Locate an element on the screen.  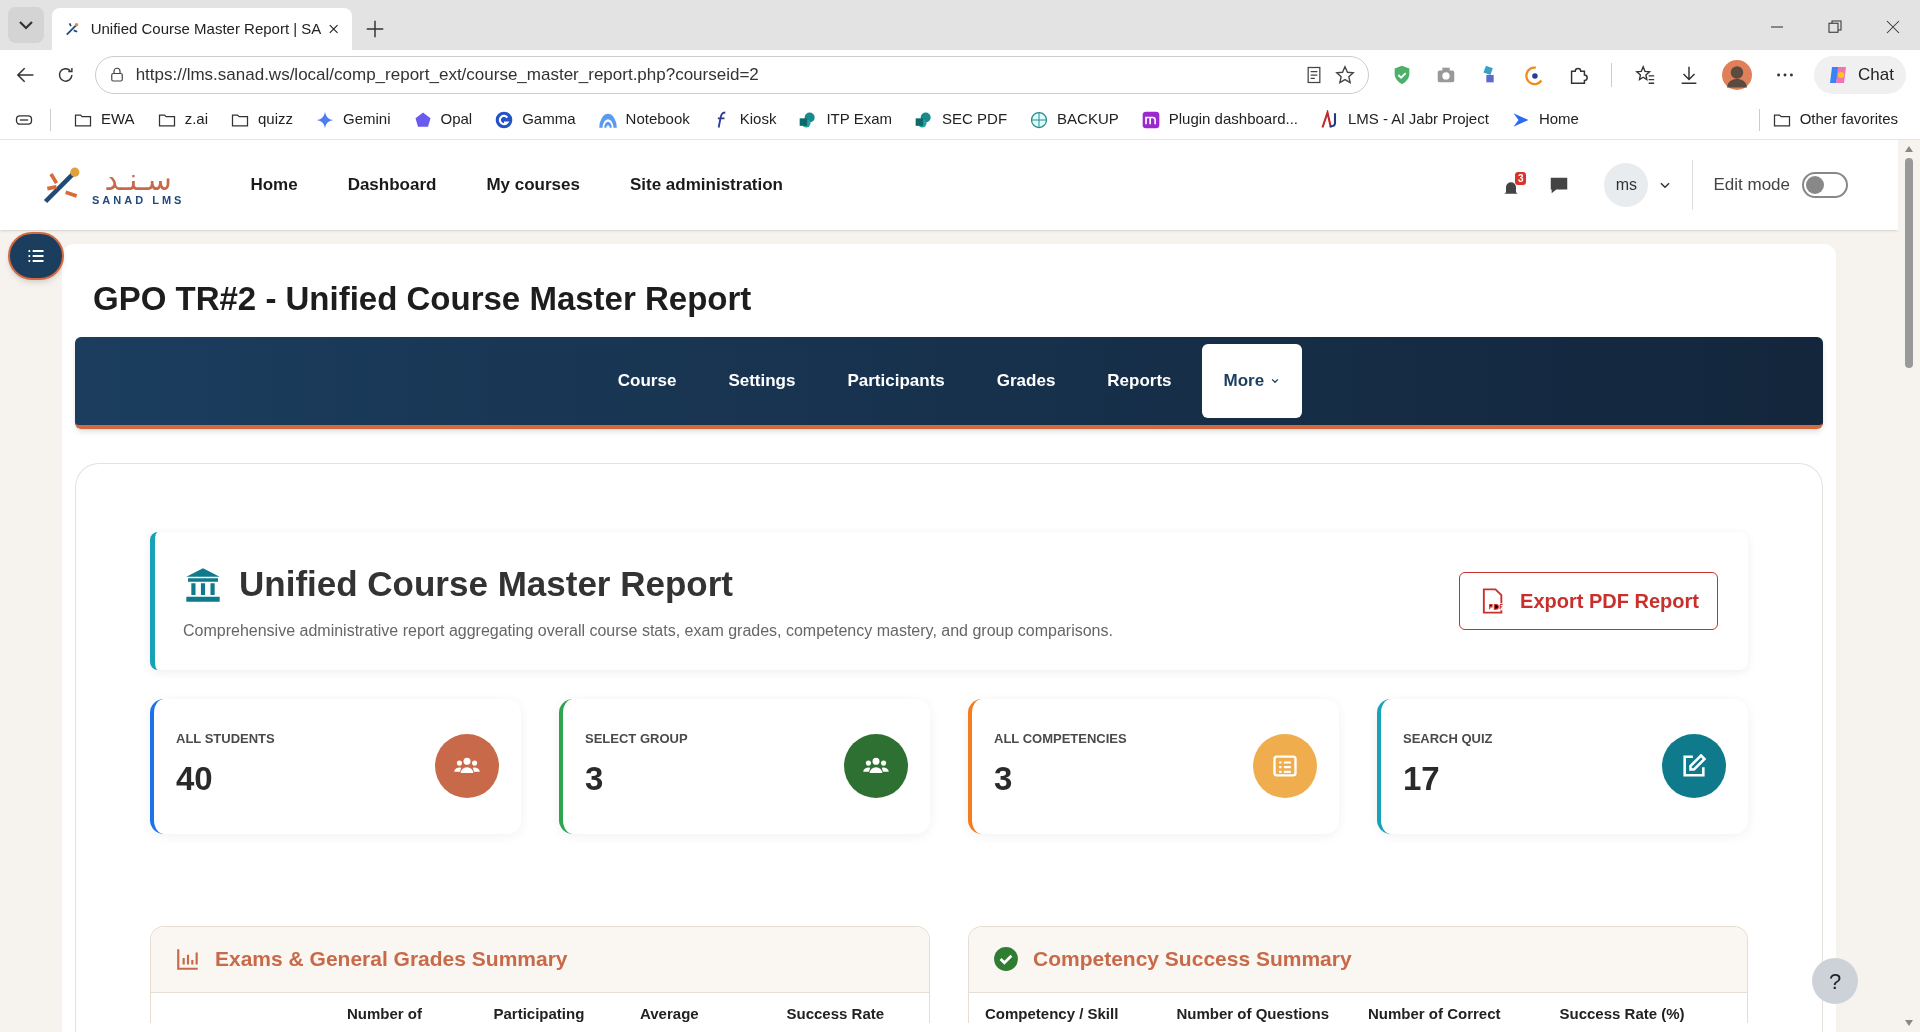
column-header: Participating is located at coordinates (539, 1013).